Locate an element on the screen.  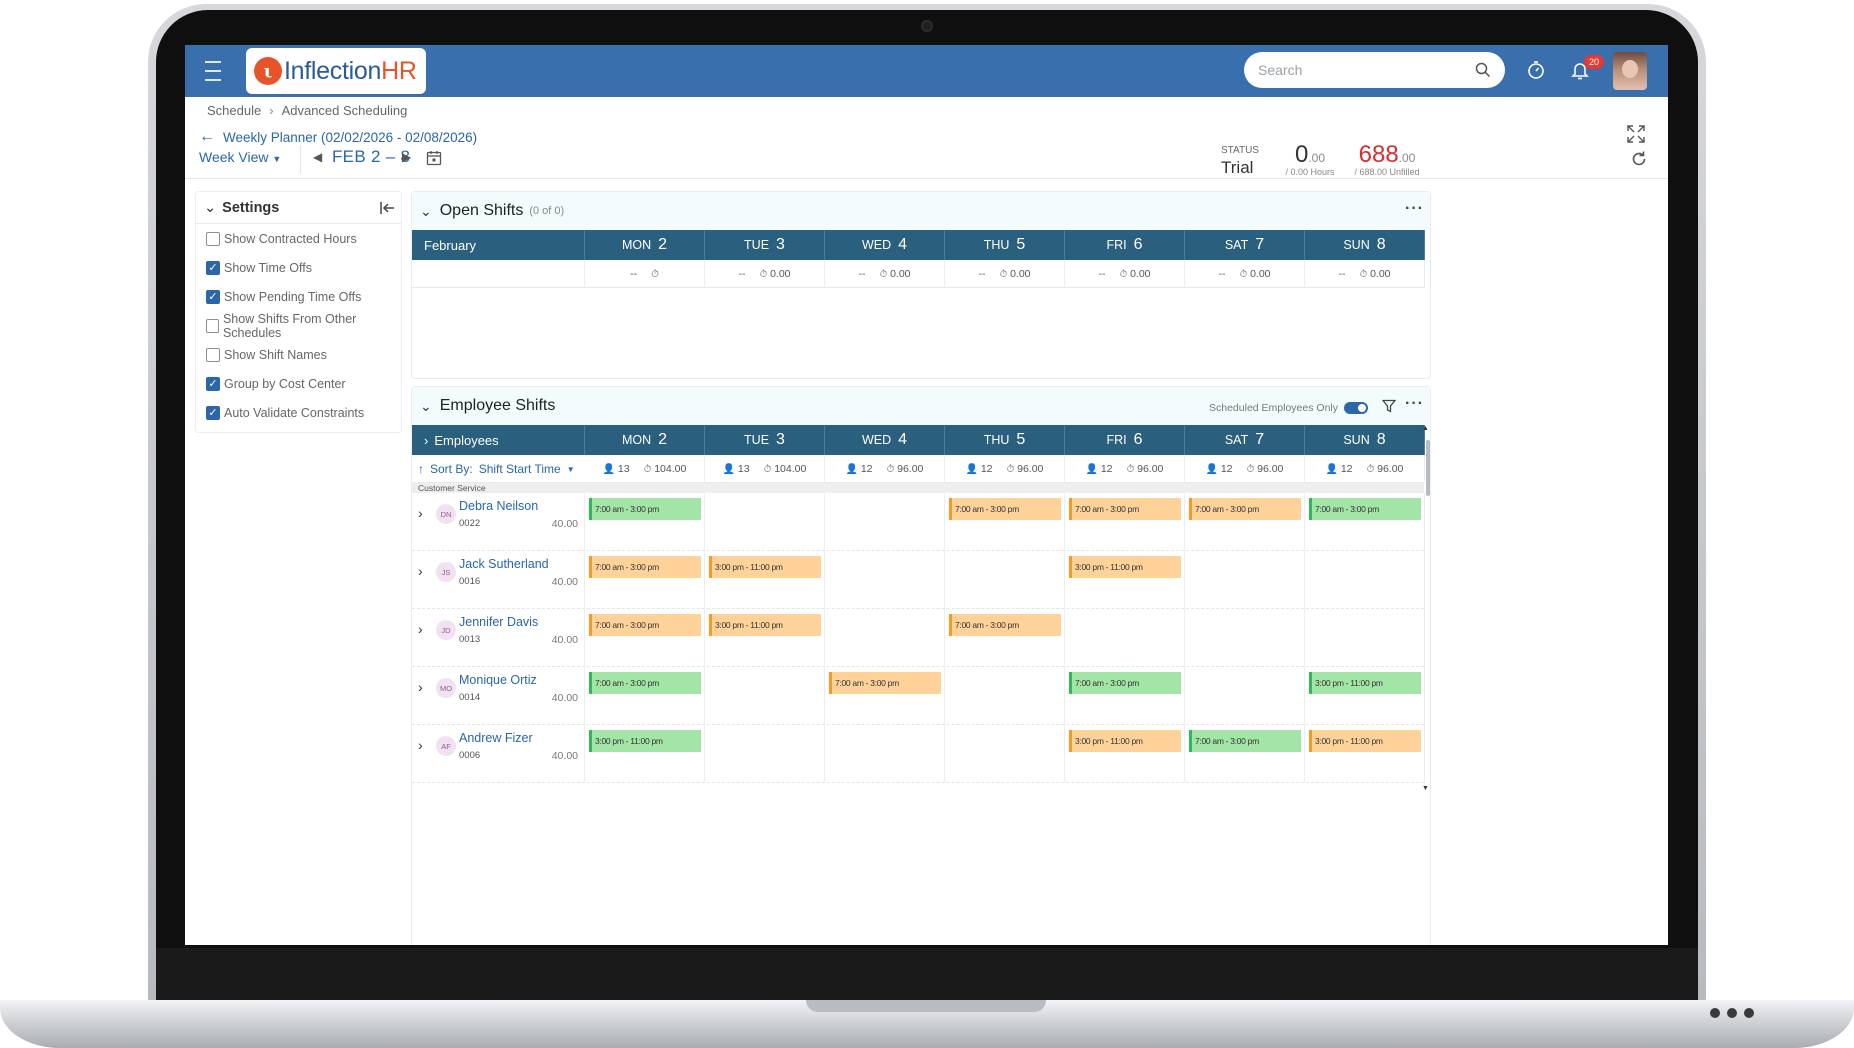
brand-logo: ι InflectionHR is located at coordinates (336, 71).